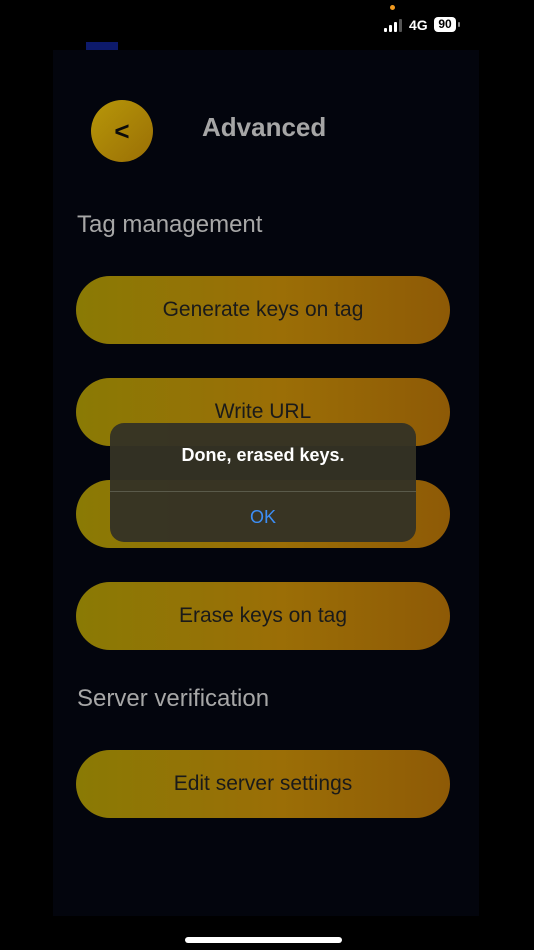 This screenshot has width=534, height=950. What do you see at coordinates (173, 698) in the screenshot?
I see `section-title-server-verification: Server verification` at bounding box center [173, 698].